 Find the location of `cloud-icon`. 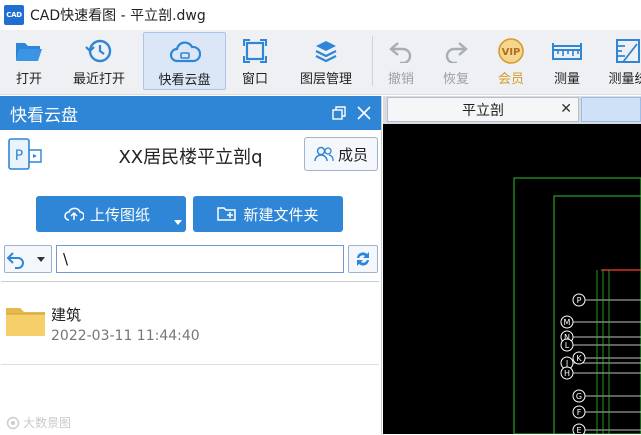

cloud-icon is located at coordinates (185, 52).